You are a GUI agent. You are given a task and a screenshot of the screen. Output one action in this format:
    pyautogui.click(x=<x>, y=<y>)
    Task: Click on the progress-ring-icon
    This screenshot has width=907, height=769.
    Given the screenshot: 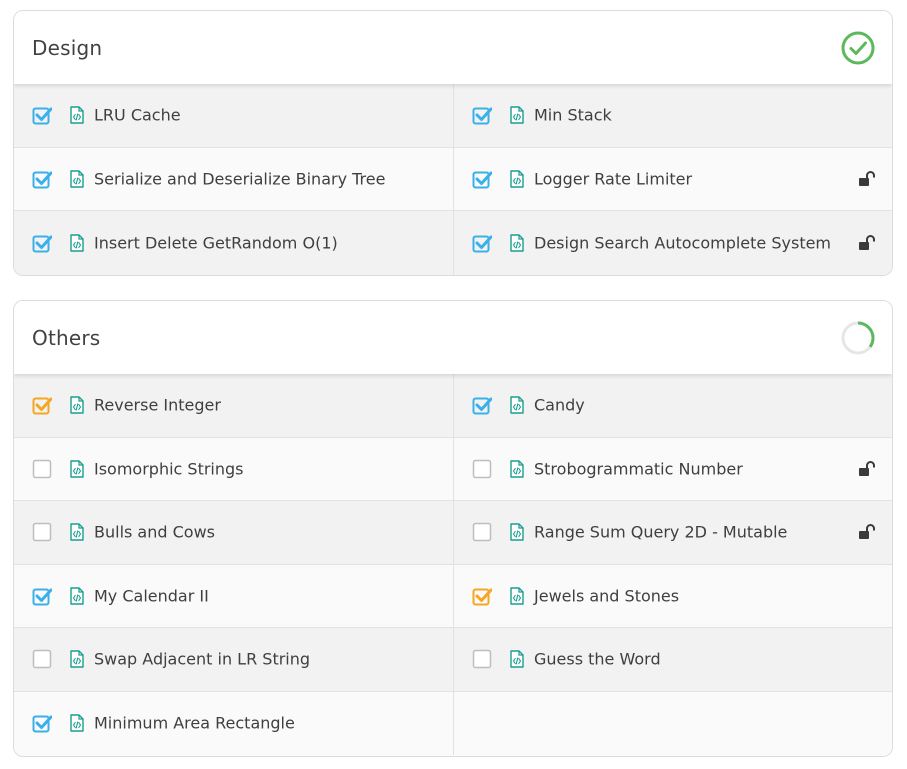 What is the action you would take?
    pyautogui.click(x=858, y=337)
    